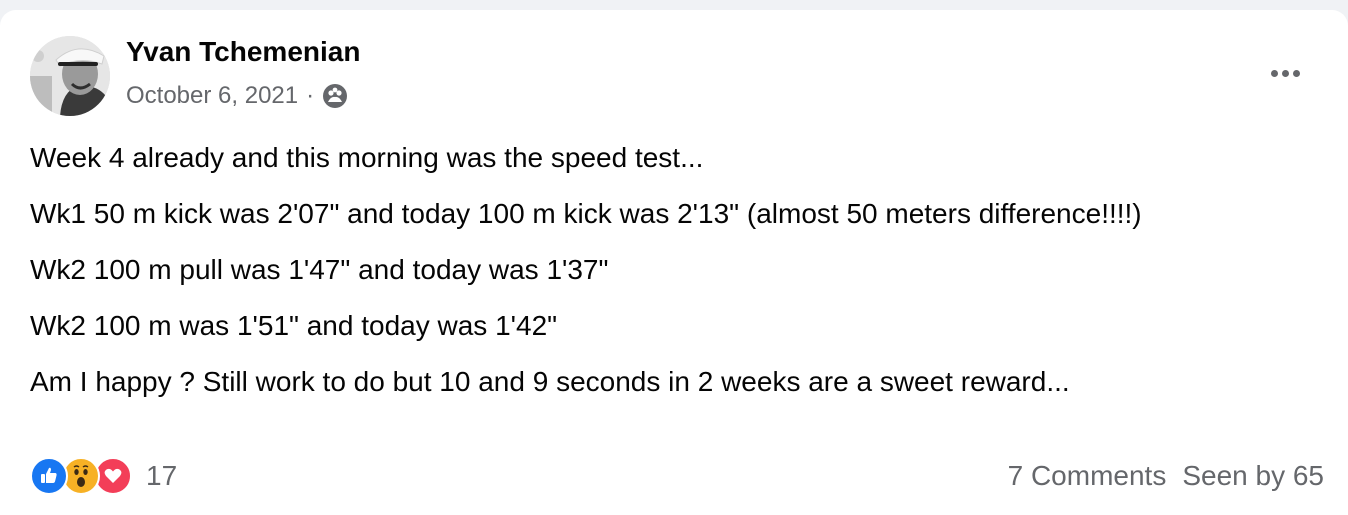  I want to click on post-footer: 17 7 Comments Seen by 65, so click(677, 476).